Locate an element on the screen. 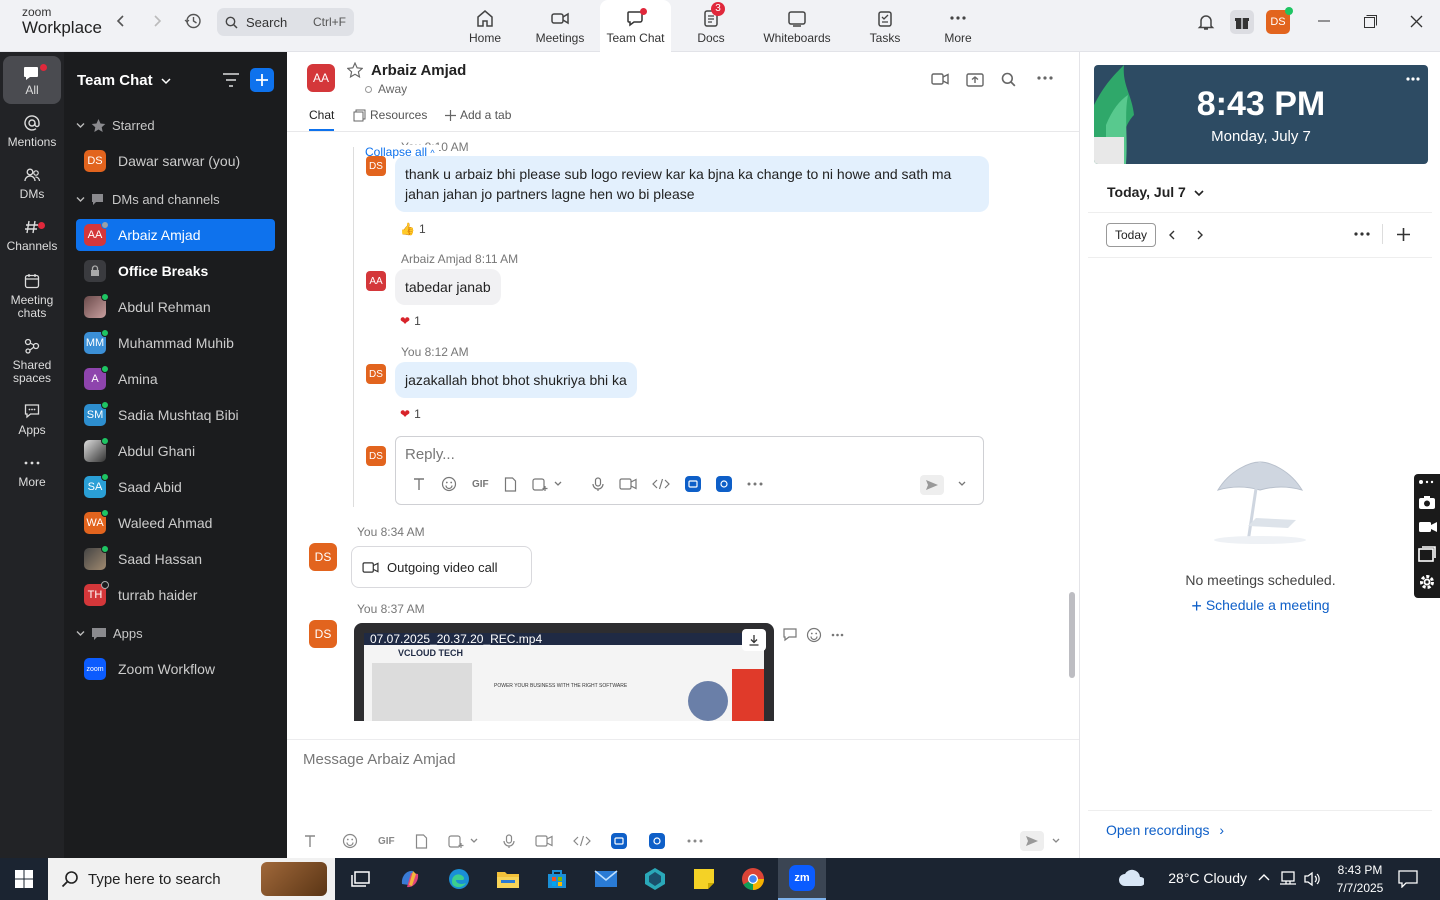 This screenshot has width=1440, height=900. maximize-icon is located at coordinates (1370, 21).